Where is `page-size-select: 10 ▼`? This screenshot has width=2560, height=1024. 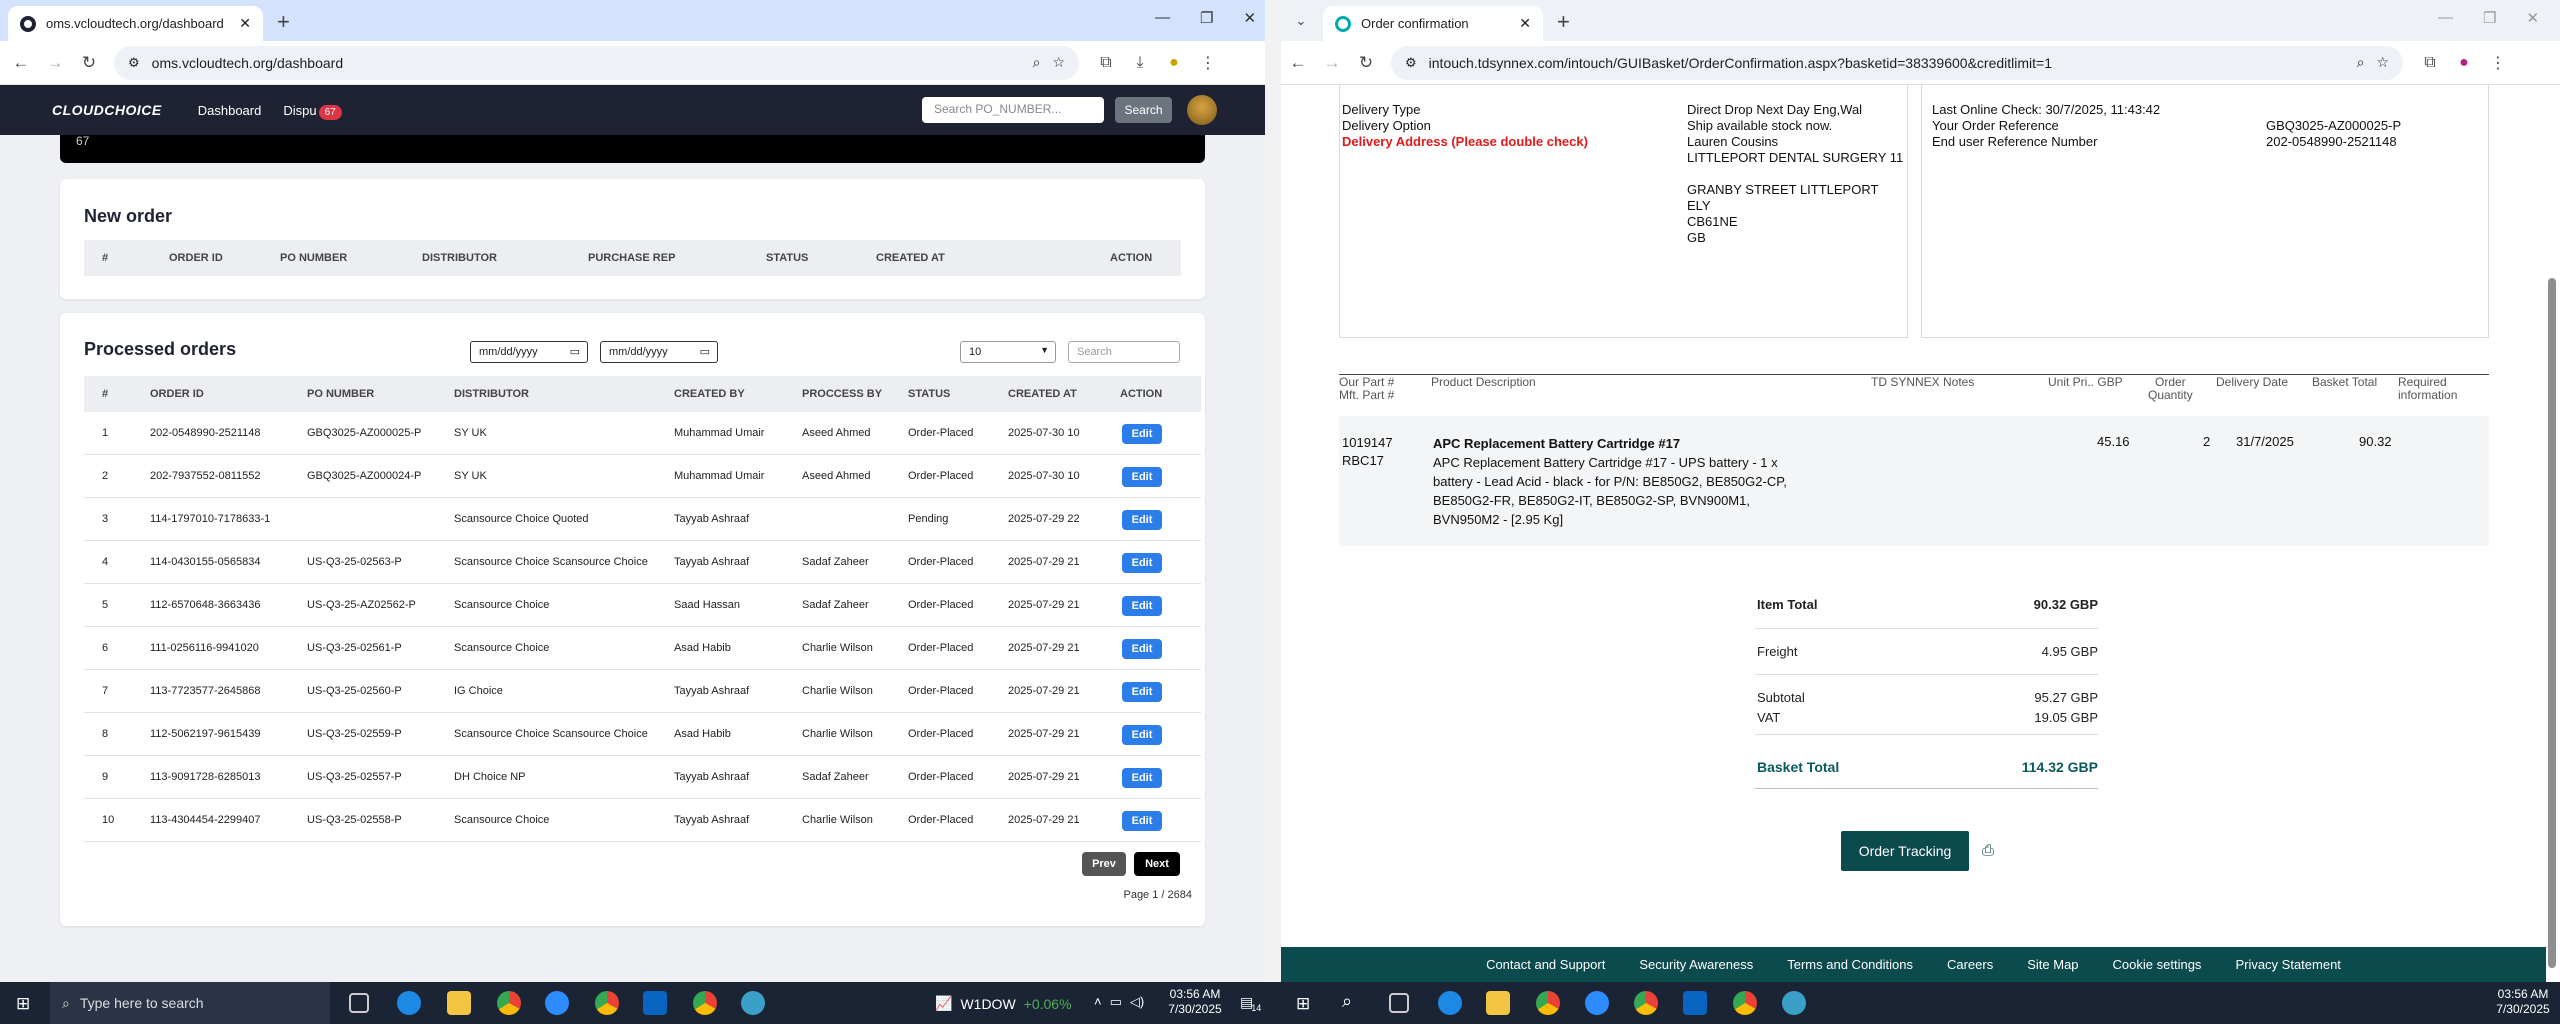
page-size-select: 10 ▼ is located at coordinates (1008, 352).